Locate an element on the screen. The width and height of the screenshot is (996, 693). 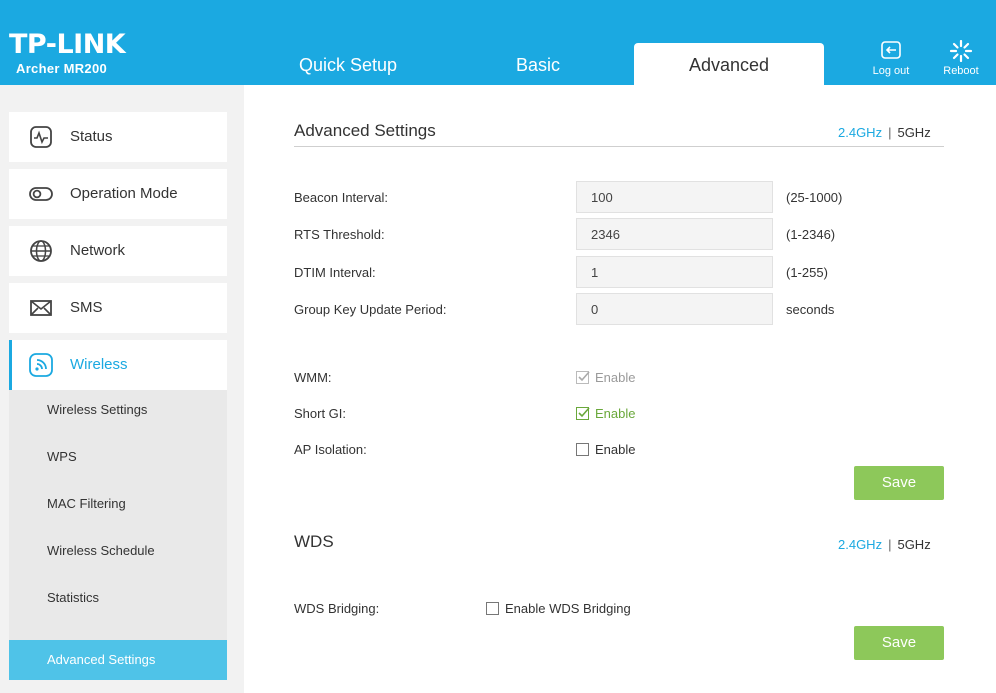
wds-band-24ghz-link: 2.4GHz is located at coordinates (860, 544).